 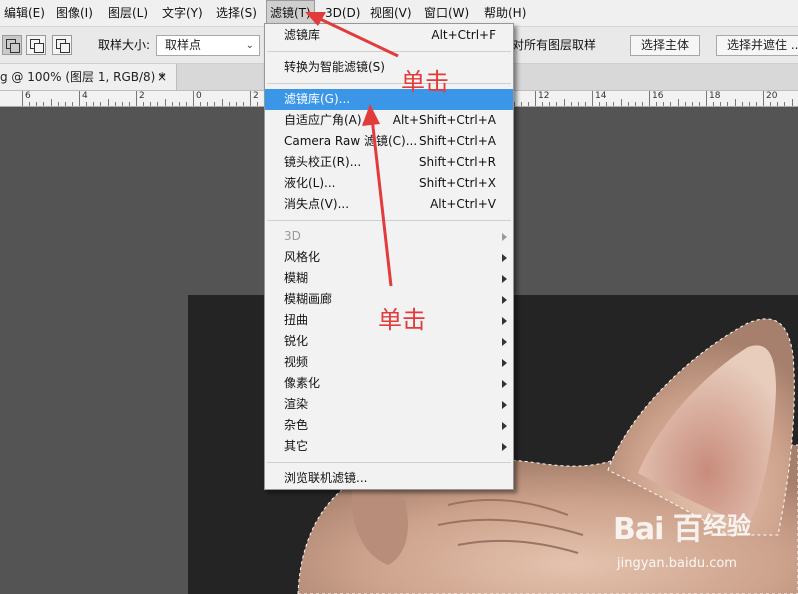 I want to click on baidu-jingyan-watermark: Bai 百 经验 jingyan.baidu.com, so click(x=703, y=544).